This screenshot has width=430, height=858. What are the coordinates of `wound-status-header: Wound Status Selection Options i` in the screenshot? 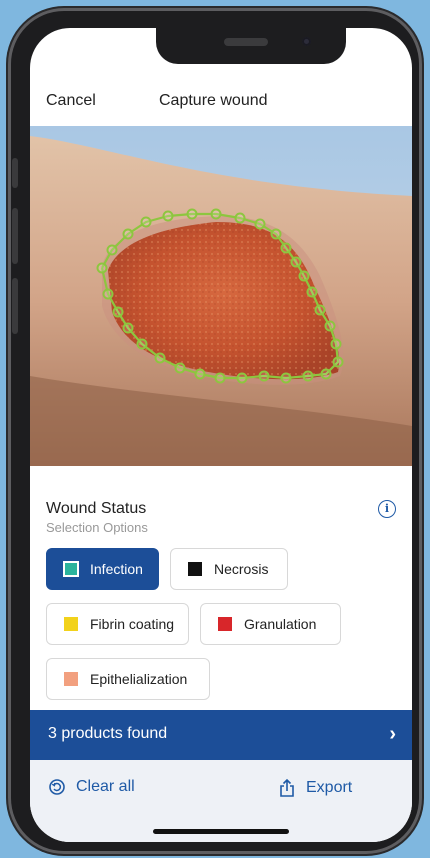 It's located at (221, 517).